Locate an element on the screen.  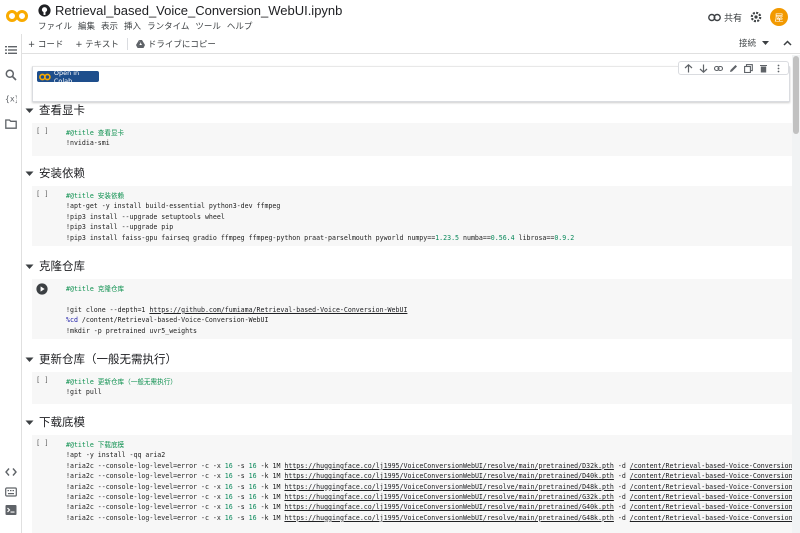
code-cell: [ ] #@title 查看显卡 !nvidia-smi is located at coordinates (412, 139).